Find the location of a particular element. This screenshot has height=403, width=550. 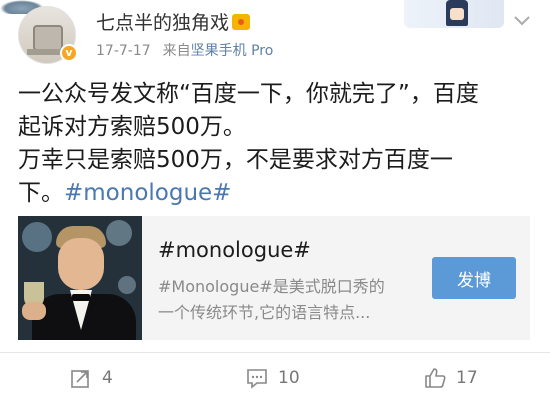

like-icon is located at coordinates (435, 378).